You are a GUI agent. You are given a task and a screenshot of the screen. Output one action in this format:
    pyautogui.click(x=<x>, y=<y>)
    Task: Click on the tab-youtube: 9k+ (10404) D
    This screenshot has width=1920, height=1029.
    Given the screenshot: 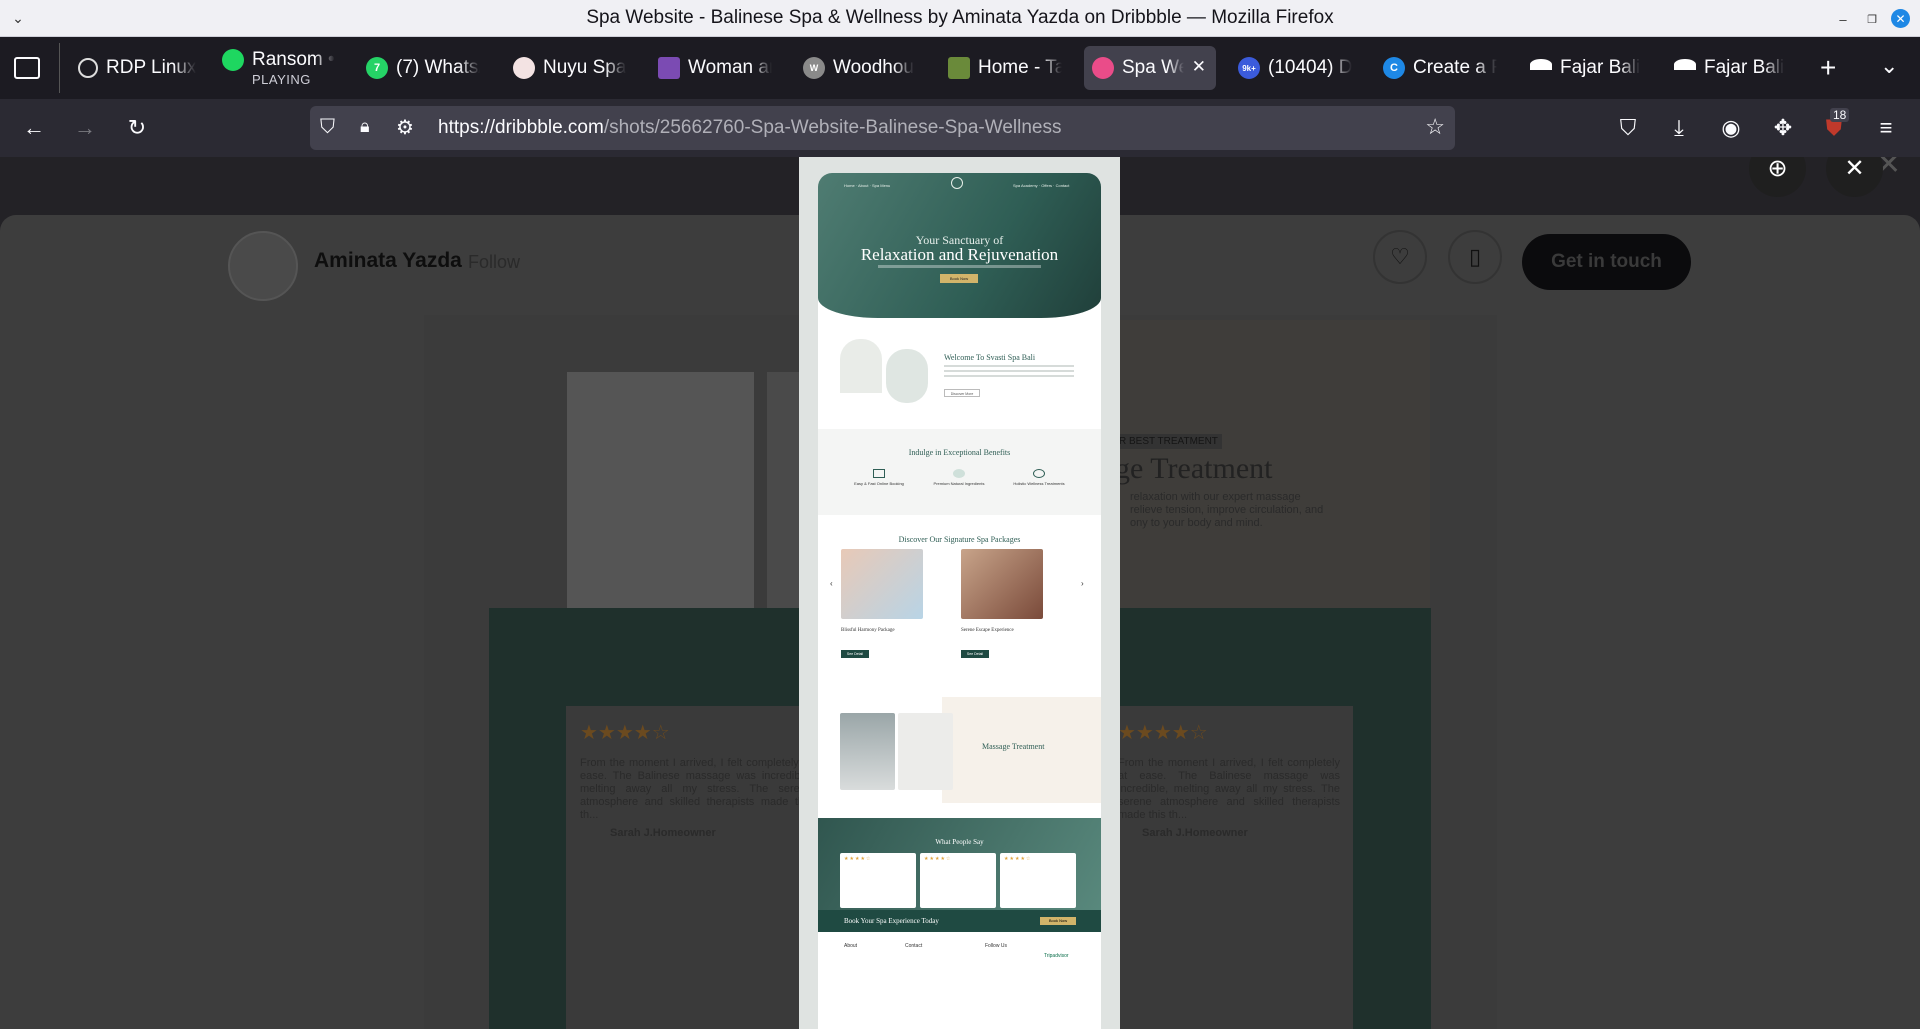 What is the action you would take?
    pyautogui.click(x=1295, y=68)
    